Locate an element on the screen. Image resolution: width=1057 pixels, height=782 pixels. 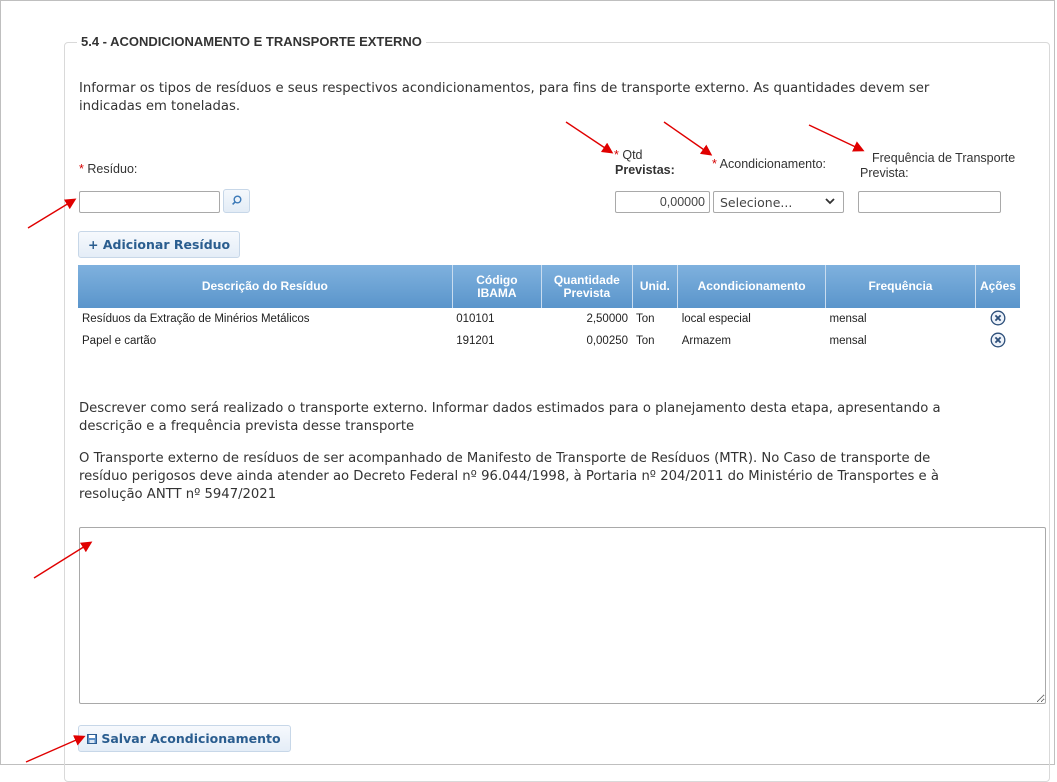
save-button: Salvar Acondicionamento is located at coordinates (184, 738).